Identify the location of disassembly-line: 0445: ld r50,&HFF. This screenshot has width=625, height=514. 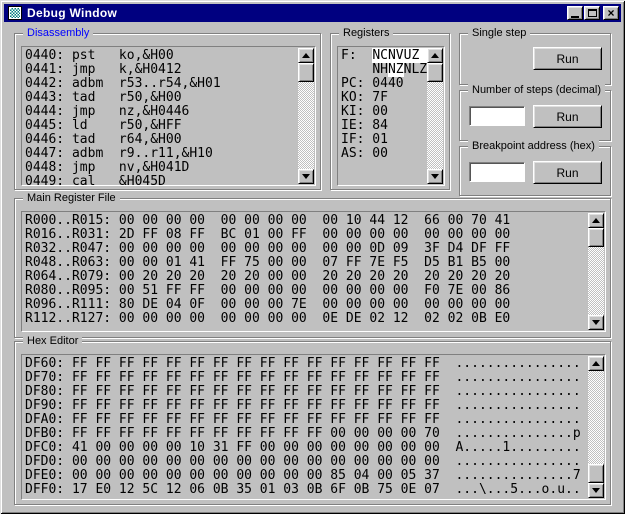
(103, 125).